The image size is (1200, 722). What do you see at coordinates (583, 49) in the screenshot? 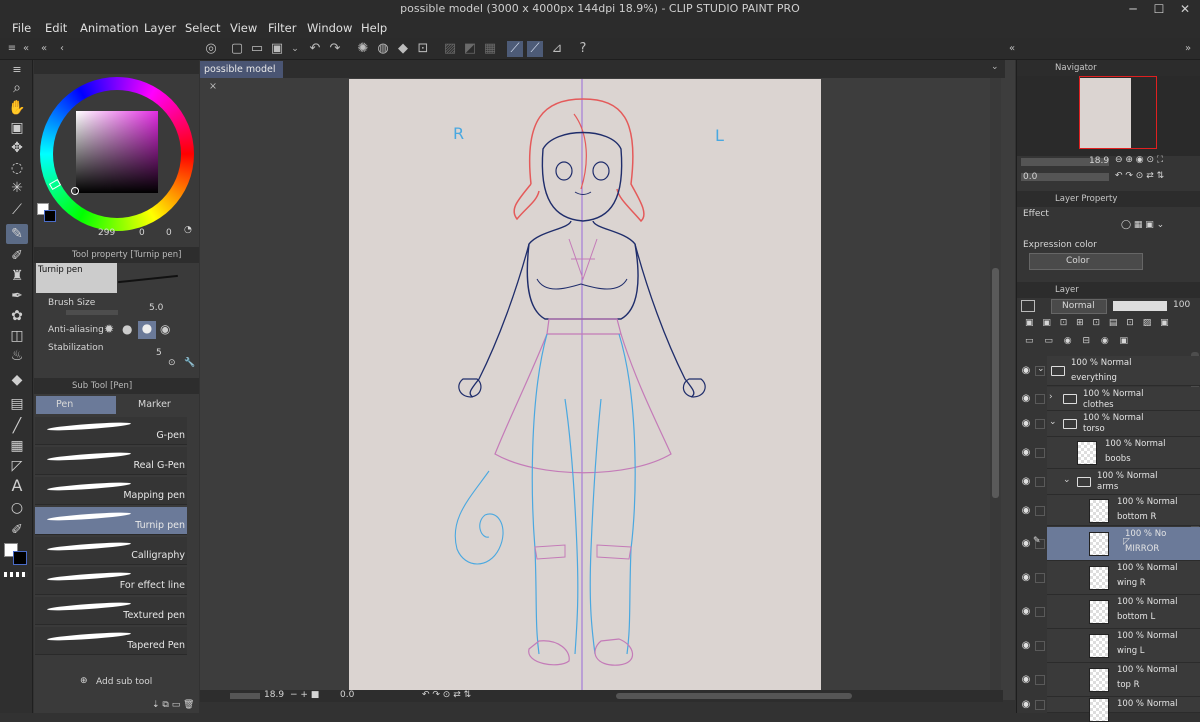
I see `help-icon: ?` at bounding box center [583, 49].